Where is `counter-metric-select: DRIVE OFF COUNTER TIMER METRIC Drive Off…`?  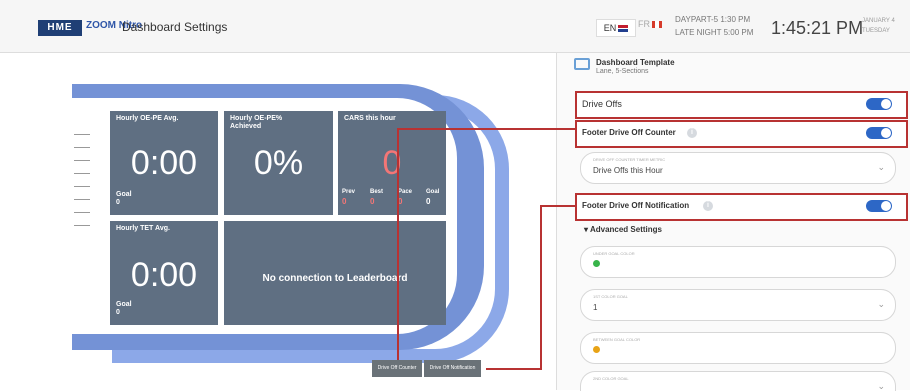
counter-metric-select: DRIVE OFF COUNTER TIMER METRIC Drive Off… is located at coordinates (738, 168).